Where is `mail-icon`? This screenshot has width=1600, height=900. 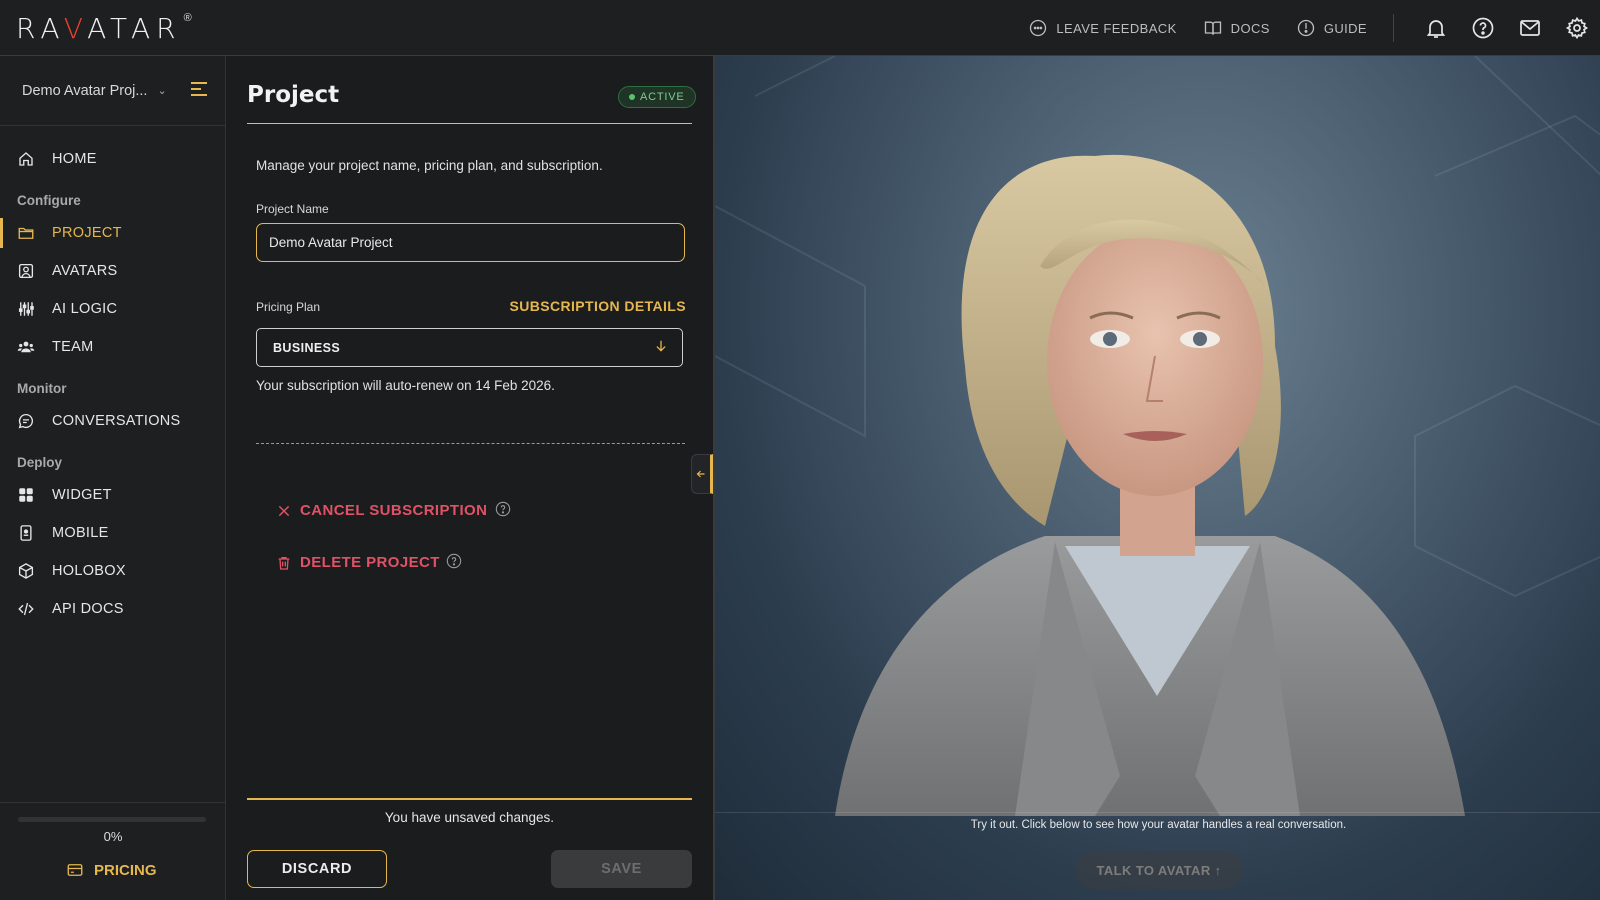
mail-icon is located at coordinates (1529, 28).